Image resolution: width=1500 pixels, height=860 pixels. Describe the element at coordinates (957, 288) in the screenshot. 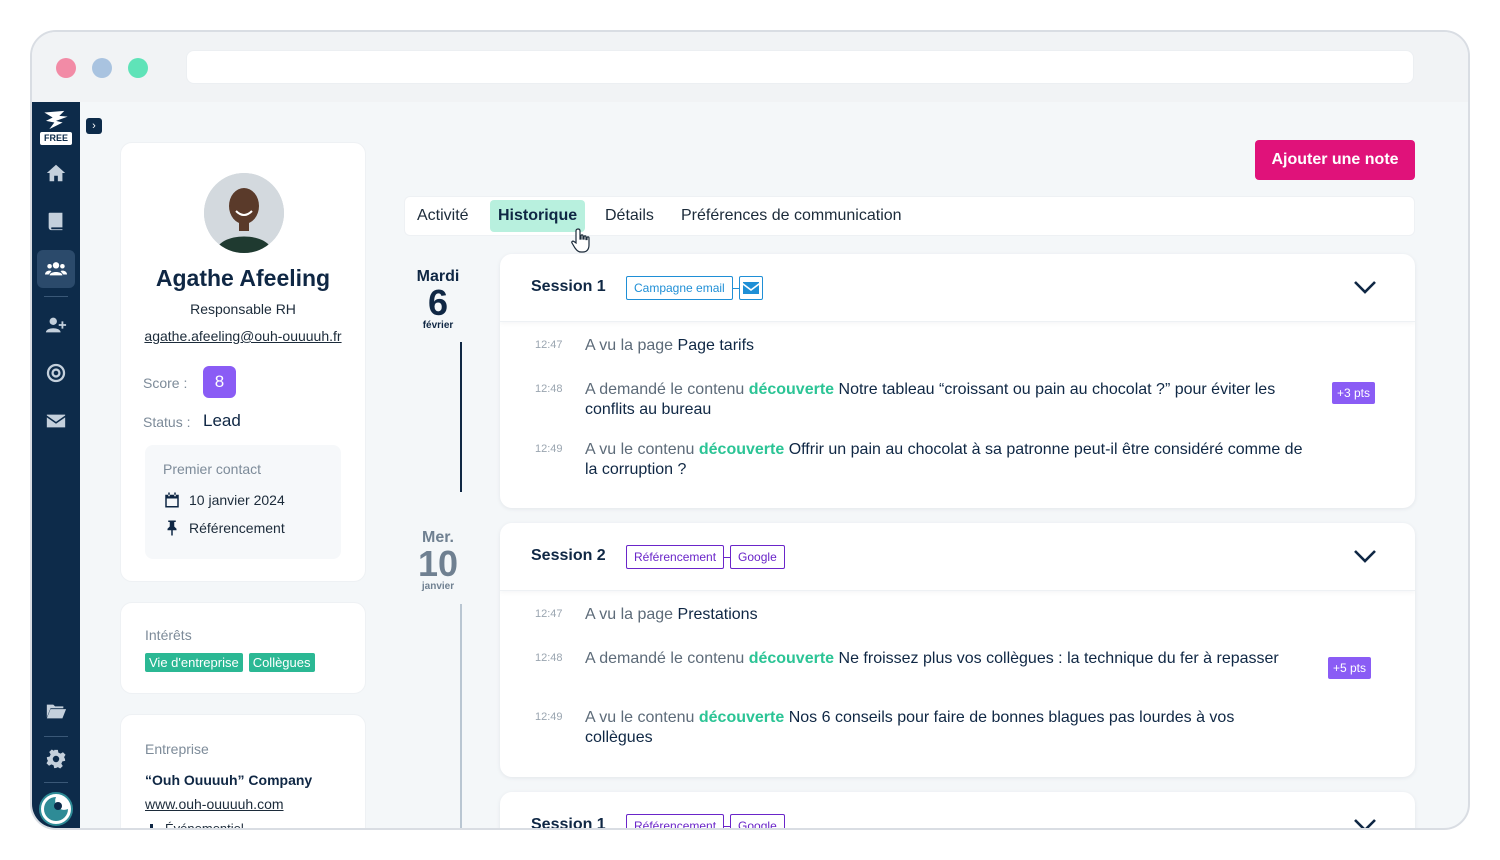

I see `session-header: Session 1 Campagne email` at that location.